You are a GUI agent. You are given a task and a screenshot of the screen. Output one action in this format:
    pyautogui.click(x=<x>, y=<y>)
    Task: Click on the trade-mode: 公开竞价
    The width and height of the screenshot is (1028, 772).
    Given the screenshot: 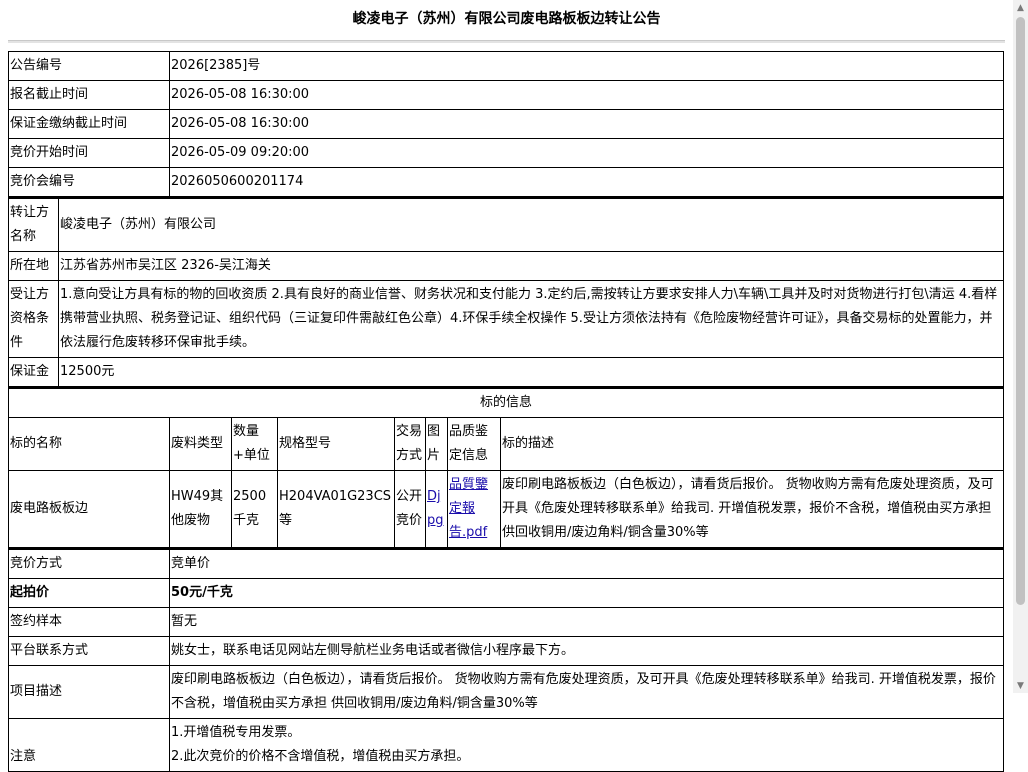 What is the action you would take?
    pyautogui.click(x=410, y=509)
    